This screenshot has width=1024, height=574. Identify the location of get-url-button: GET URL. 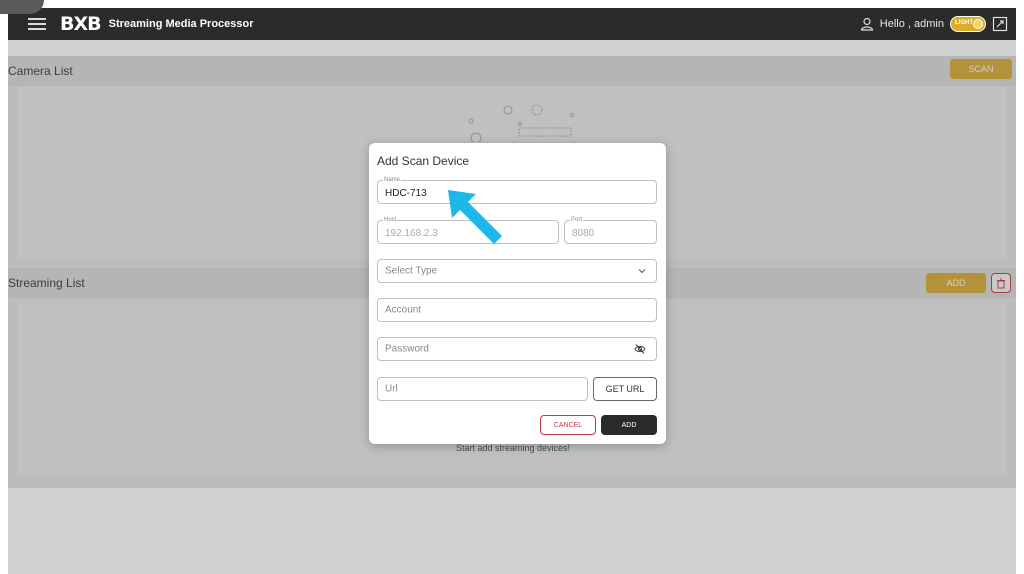
(625, 389).